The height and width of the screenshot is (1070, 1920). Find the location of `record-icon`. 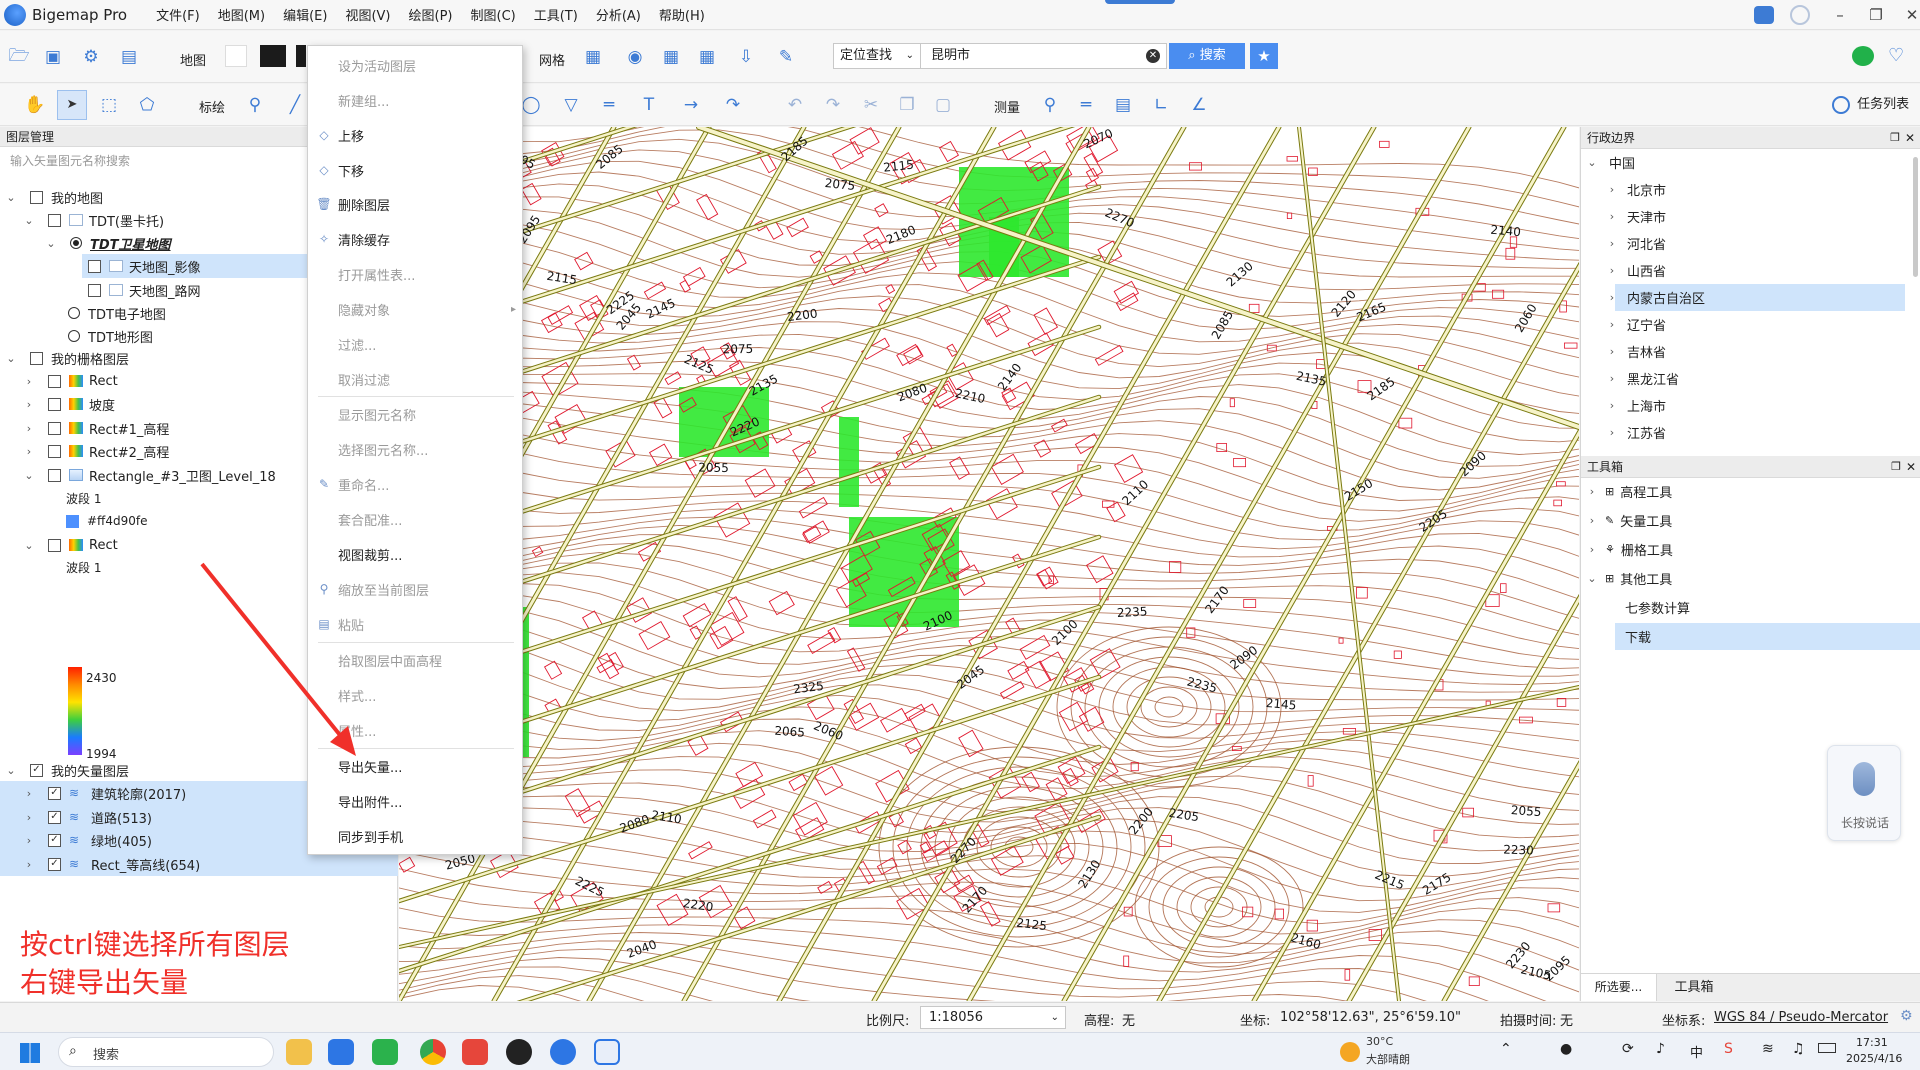

record-icon is located at coordinates (519, 1052).